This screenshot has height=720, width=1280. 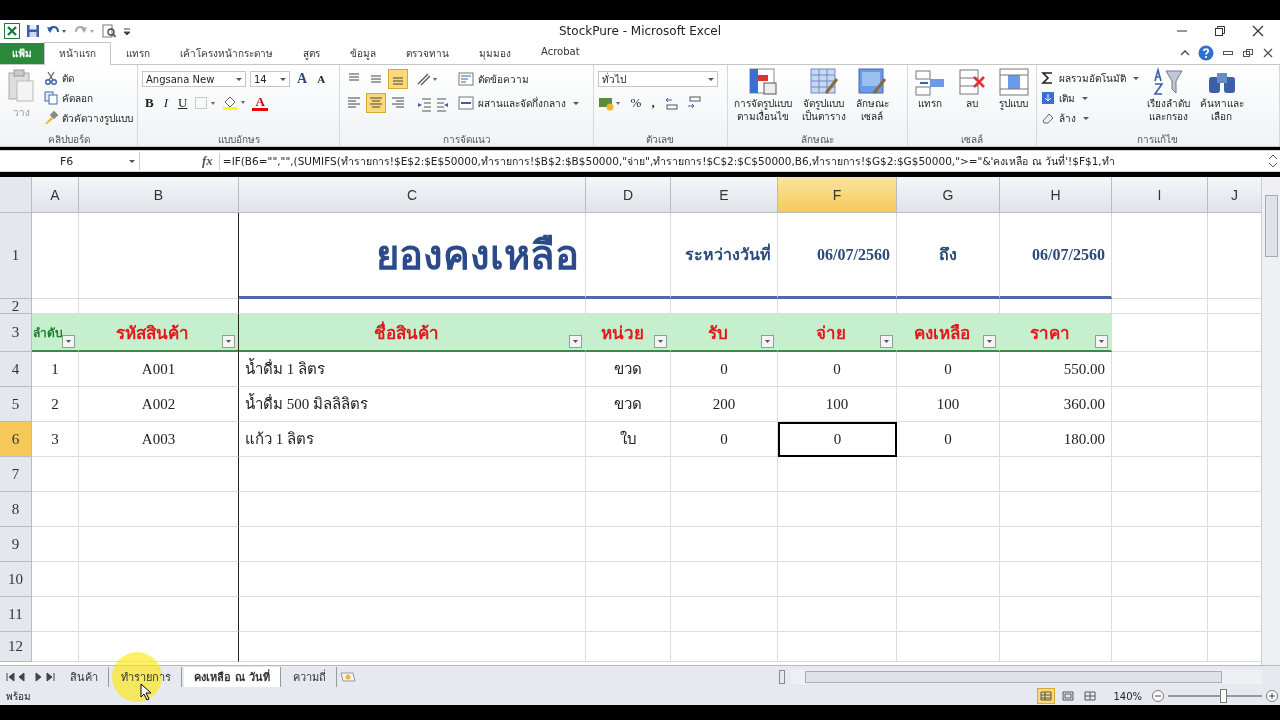 I want to click on table-cell: 200, so click(x=724, y=404).